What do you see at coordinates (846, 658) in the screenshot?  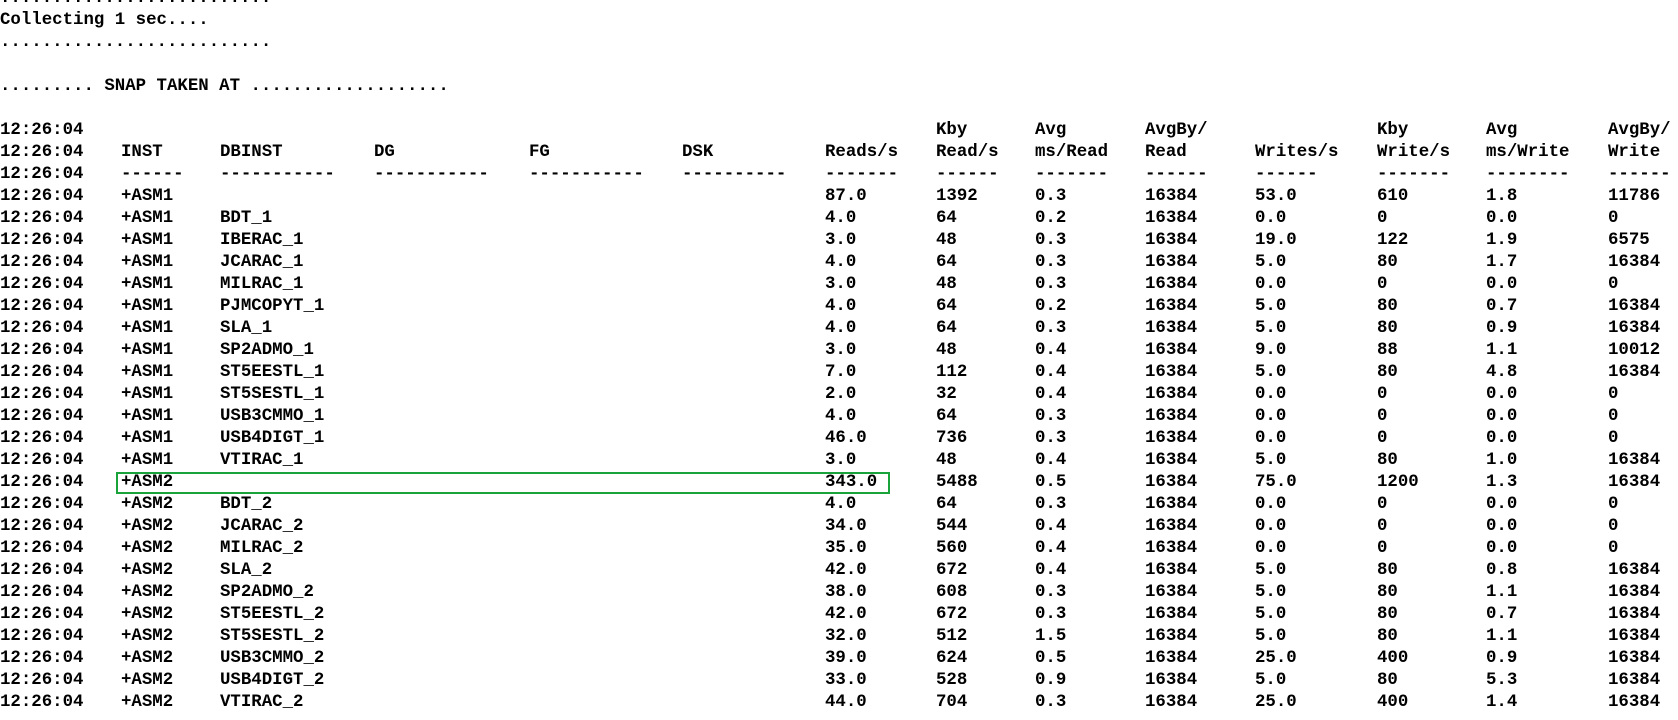 I see `cell: 39.0` at bounding box center [846, 658].